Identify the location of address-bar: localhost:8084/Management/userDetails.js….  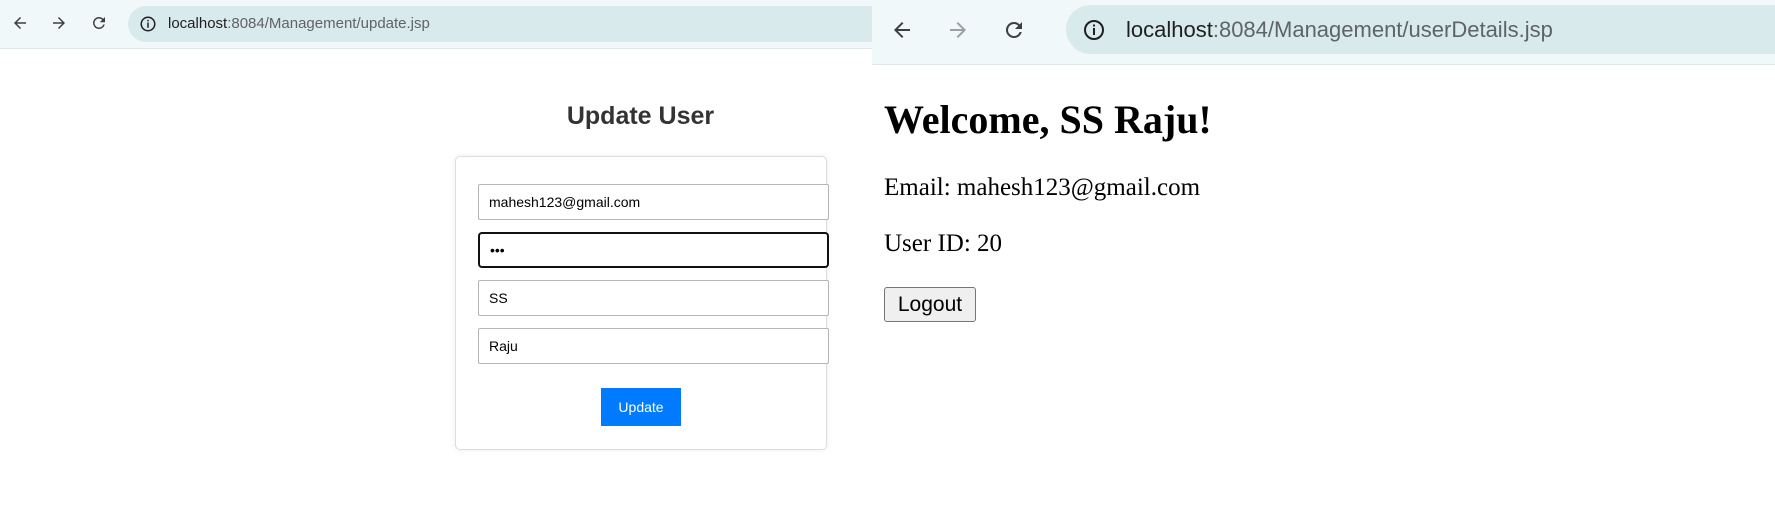
(1420, 29).